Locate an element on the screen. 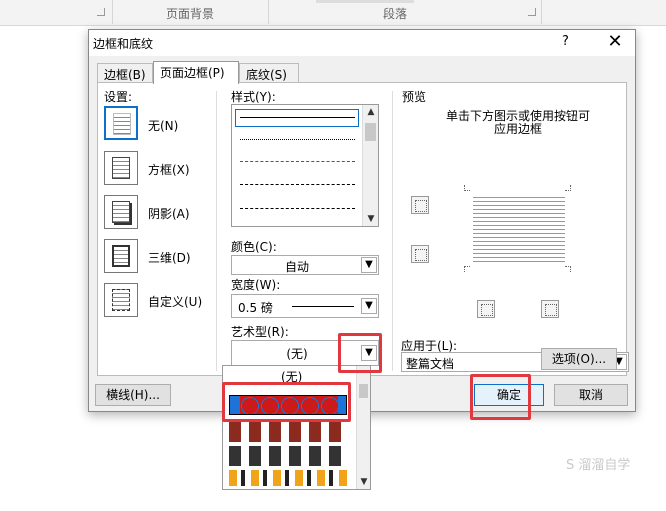 This screenshot has width=666, height=511. width-select: 0.5 磅 ▼ is located at coordinates (305, 306).